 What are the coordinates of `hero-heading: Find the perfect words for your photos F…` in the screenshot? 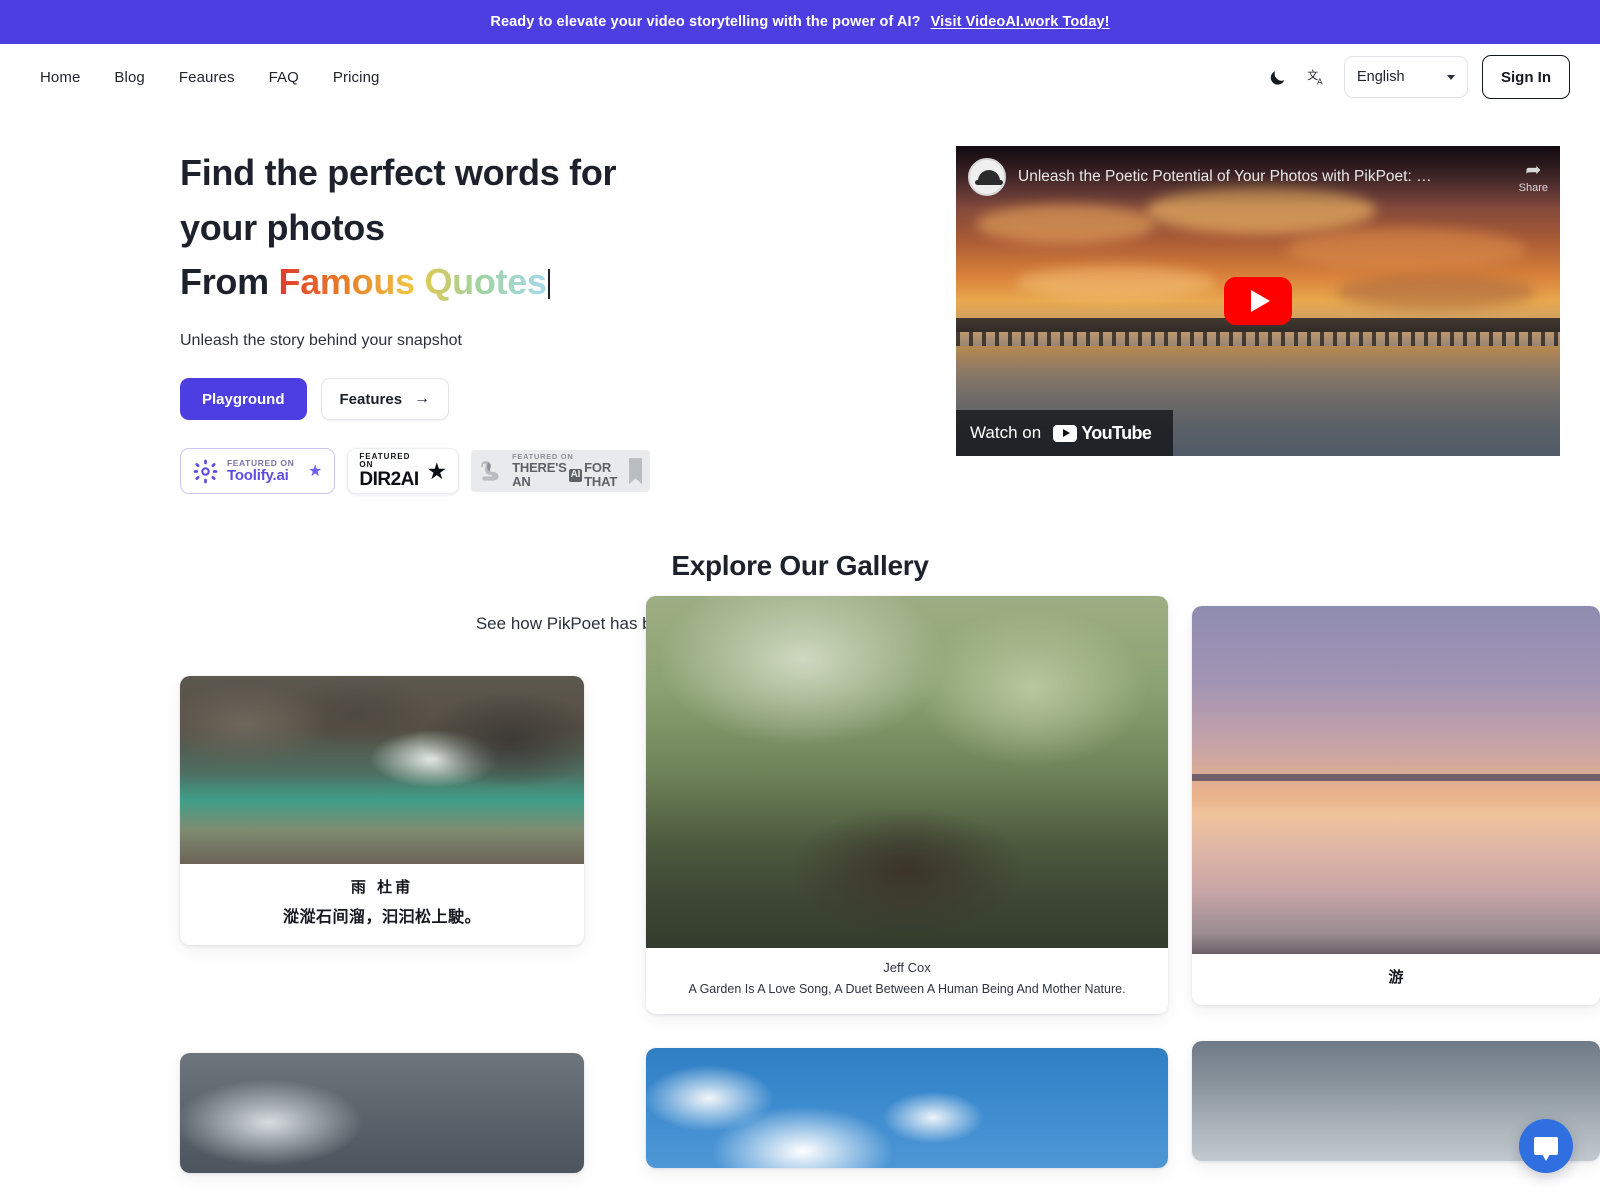 It's located at (415, 228).